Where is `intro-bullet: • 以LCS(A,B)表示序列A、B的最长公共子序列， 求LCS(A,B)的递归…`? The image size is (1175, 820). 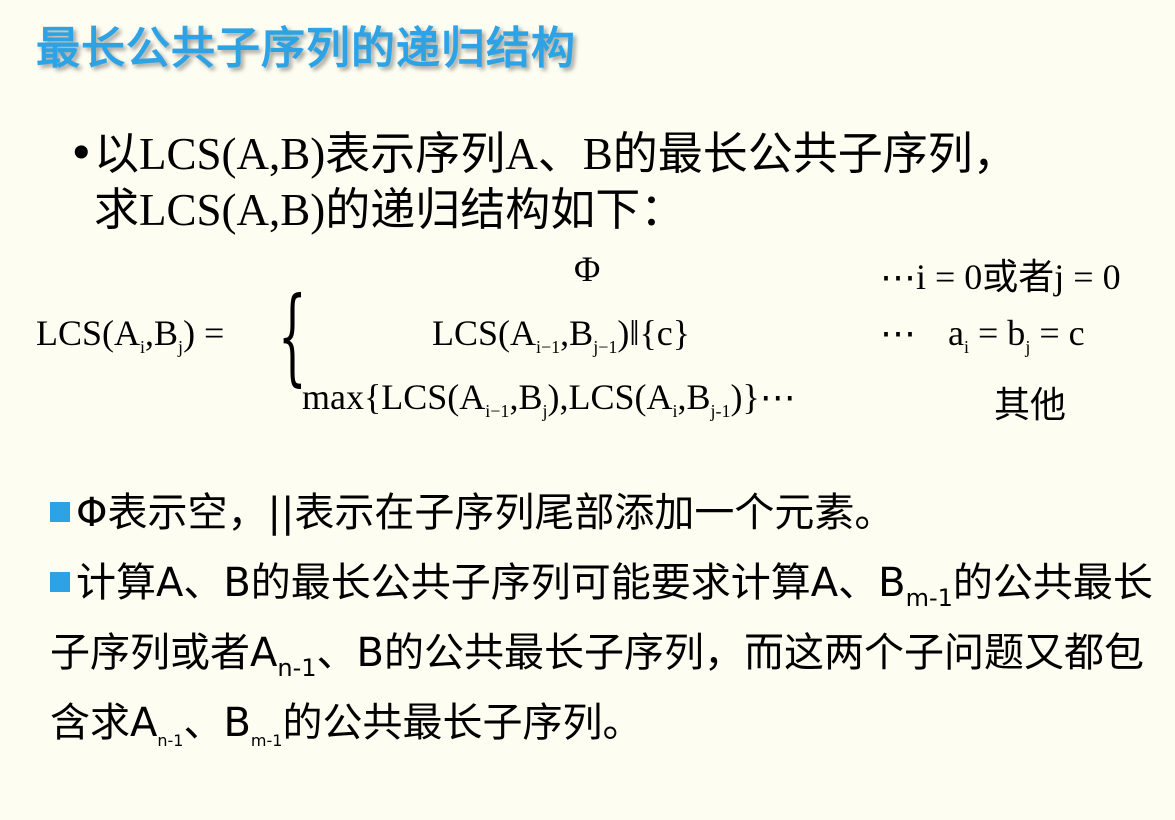 intro-bullet: • 以LCS(A,B)表示序列A、B的最长公共子序列， 求LCS(A,B)的递归… is located at coordinates (613, 182).